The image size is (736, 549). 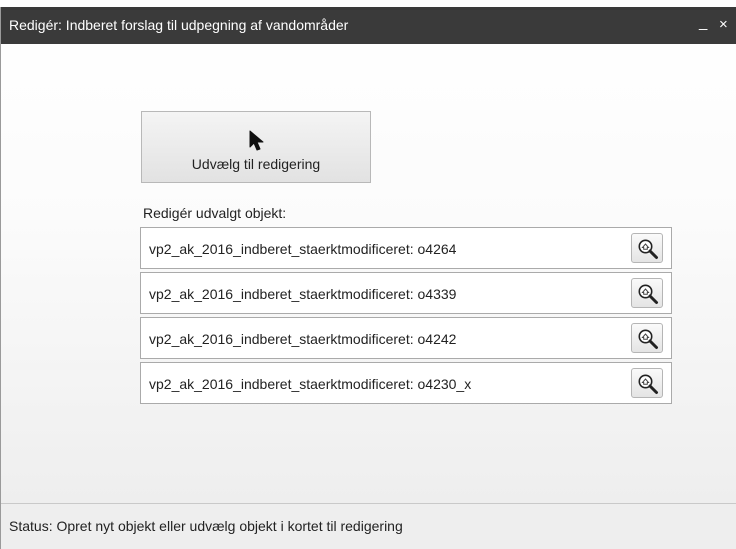 I want to click on select-button-label: Udvælg til redigering, so click(x=256, y=164).